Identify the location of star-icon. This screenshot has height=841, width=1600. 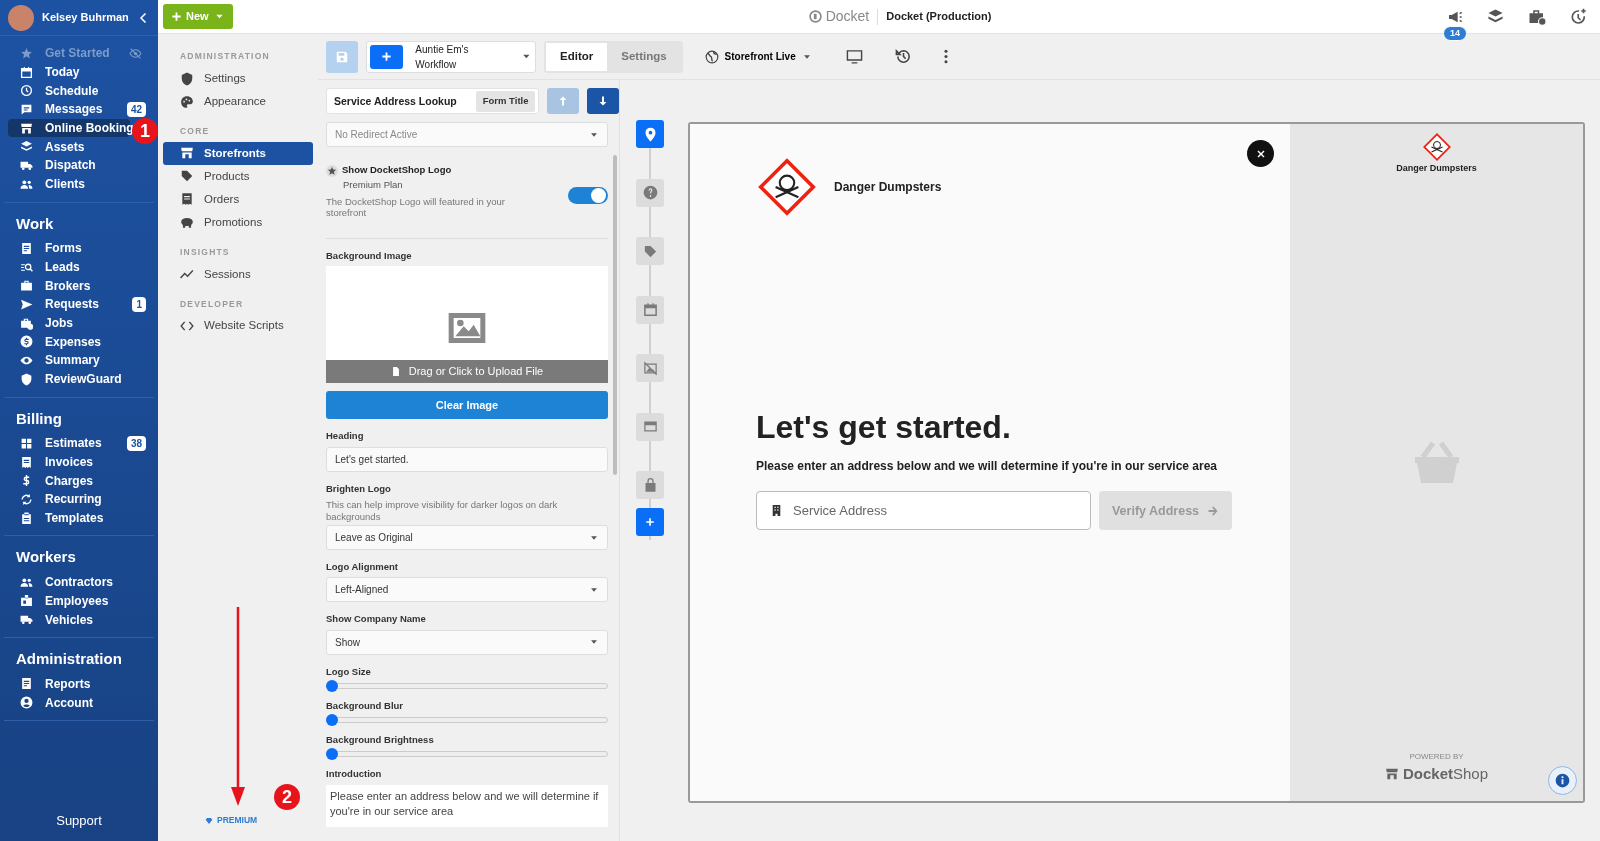
(332, 170).